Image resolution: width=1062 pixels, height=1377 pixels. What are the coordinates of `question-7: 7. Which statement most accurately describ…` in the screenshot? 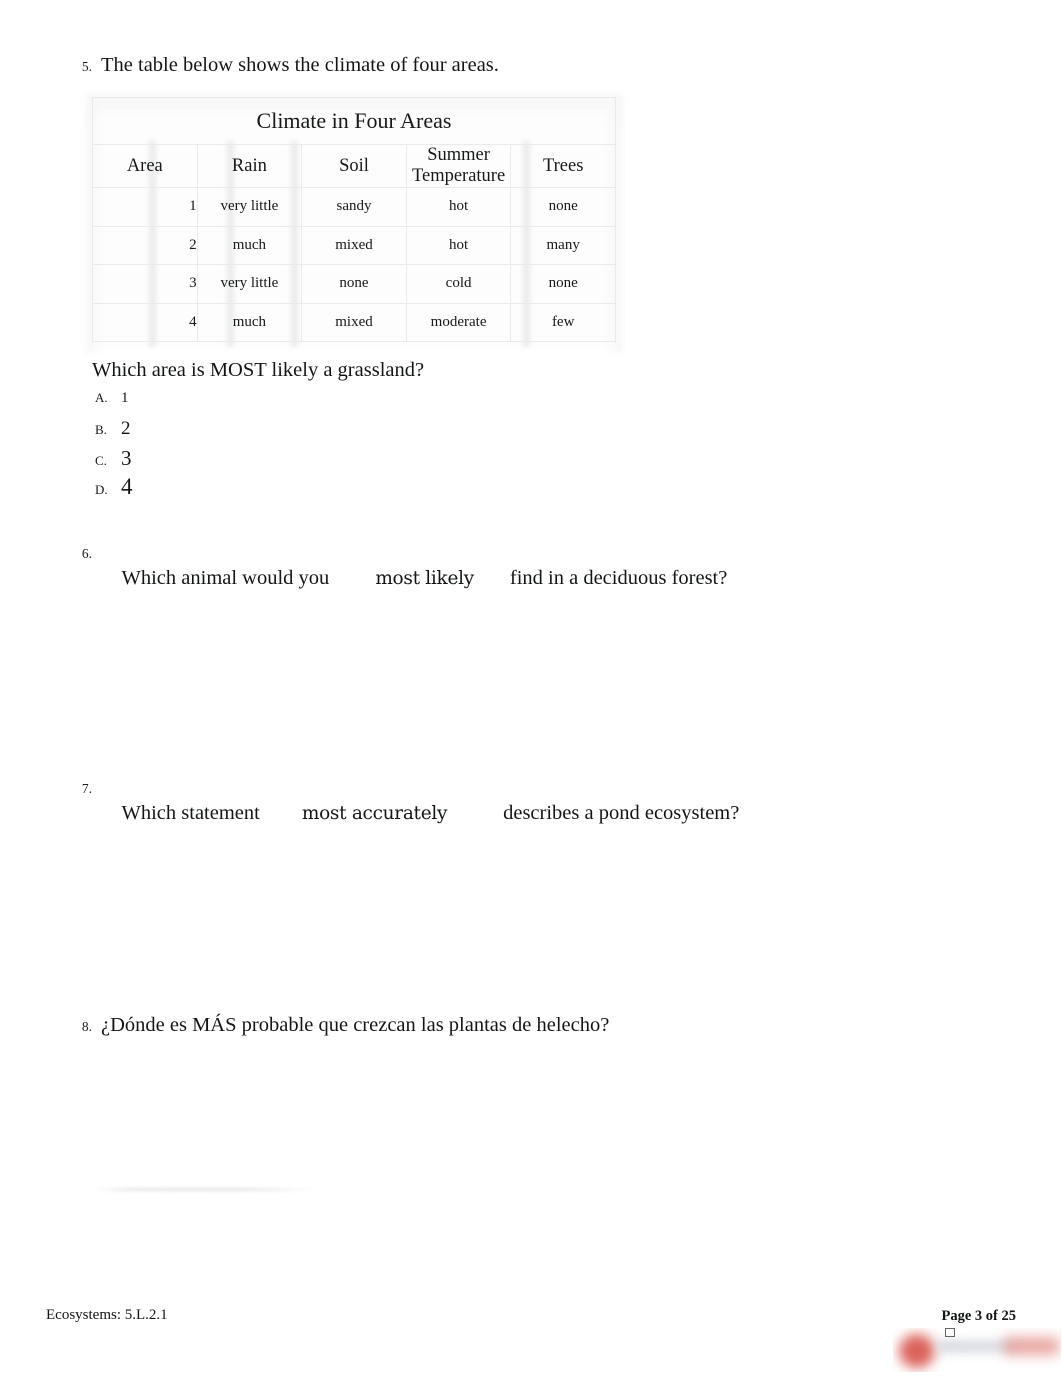 It's located at (400, 813).